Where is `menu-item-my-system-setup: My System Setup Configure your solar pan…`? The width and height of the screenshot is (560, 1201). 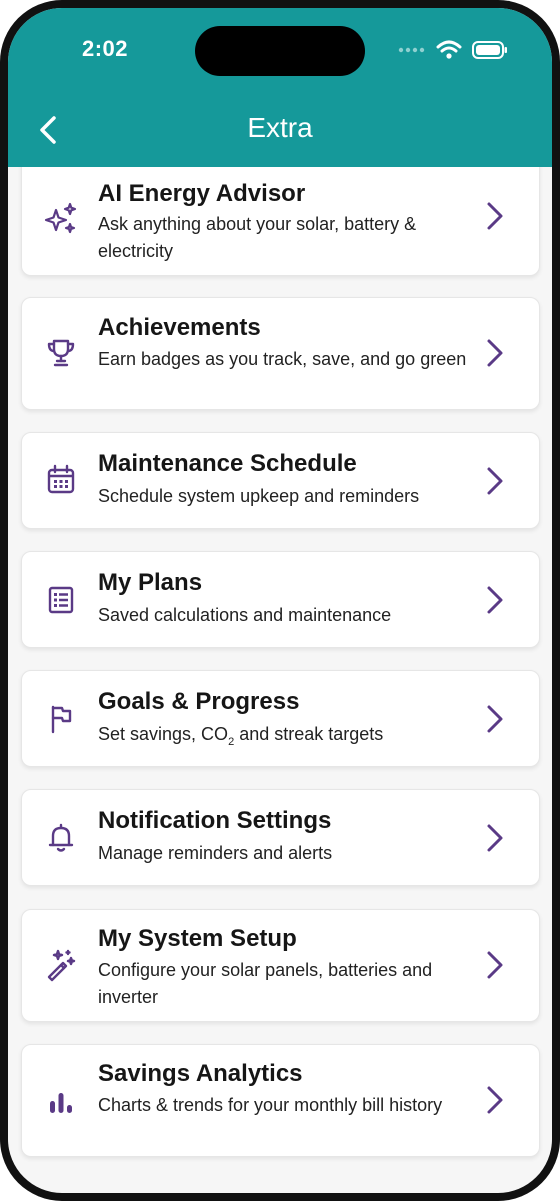 menu-item-my-system-setup: My System Setup Configure your solar pan… is located at coordinates (280, 965).